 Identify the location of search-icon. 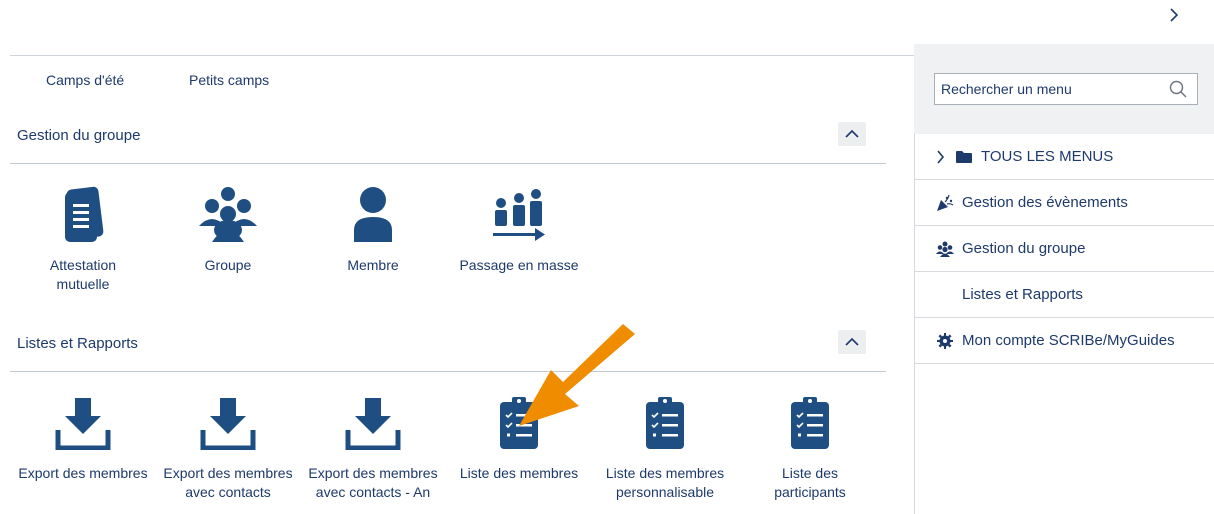
(1178, 91).